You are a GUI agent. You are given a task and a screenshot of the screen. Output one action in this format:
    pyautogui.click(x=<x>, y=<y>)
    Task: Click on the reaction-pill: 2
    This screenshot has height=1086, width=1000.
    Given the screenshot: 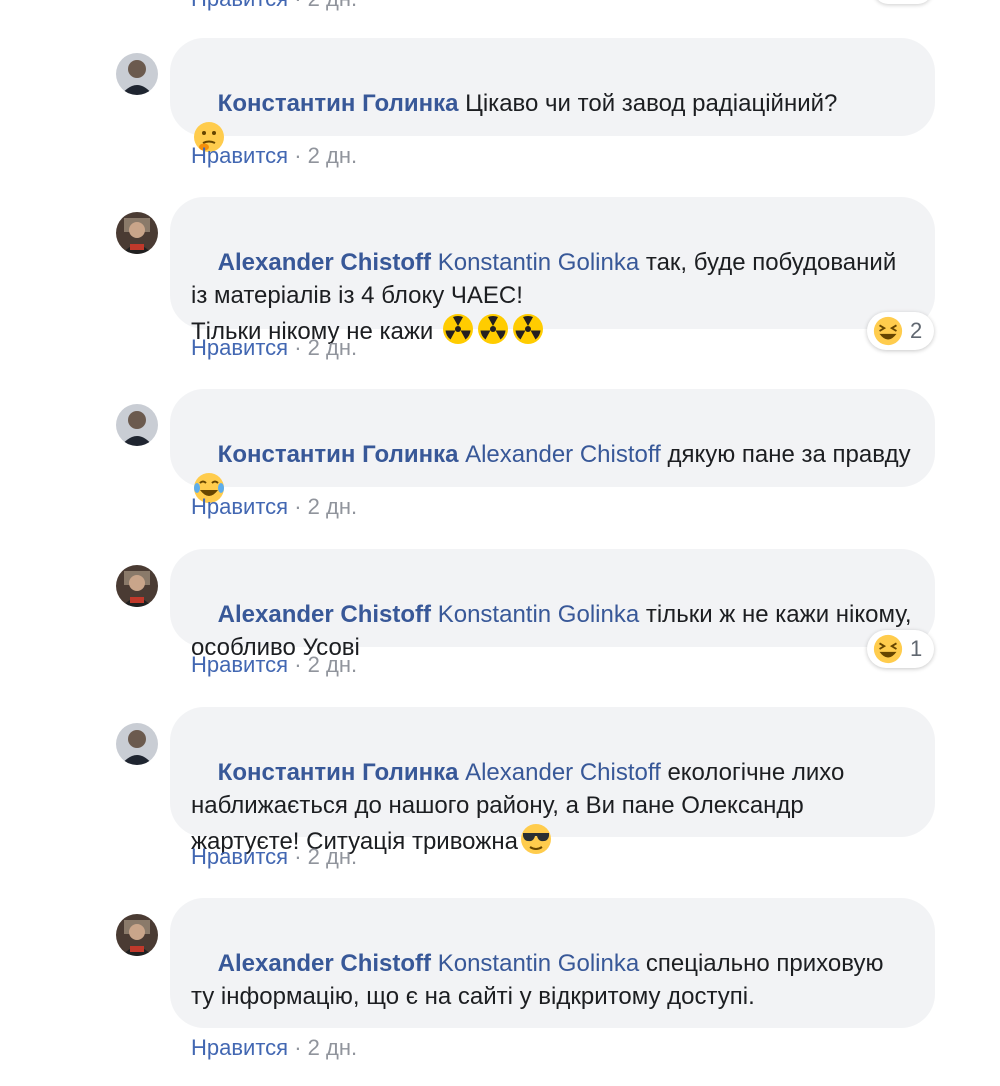 What is the action you would take?
    pyautogui.click(x=900, y=331)
    